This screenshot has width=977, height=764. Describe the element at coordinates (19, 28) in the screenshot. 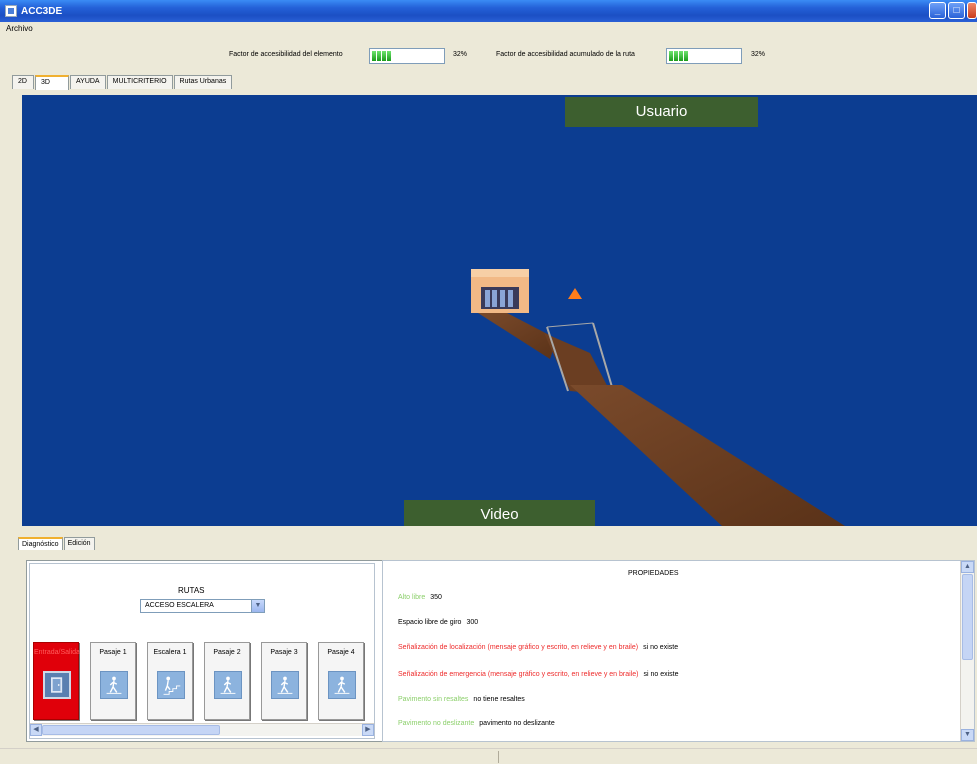

I see `menu-archivo: Archivo` at that location.